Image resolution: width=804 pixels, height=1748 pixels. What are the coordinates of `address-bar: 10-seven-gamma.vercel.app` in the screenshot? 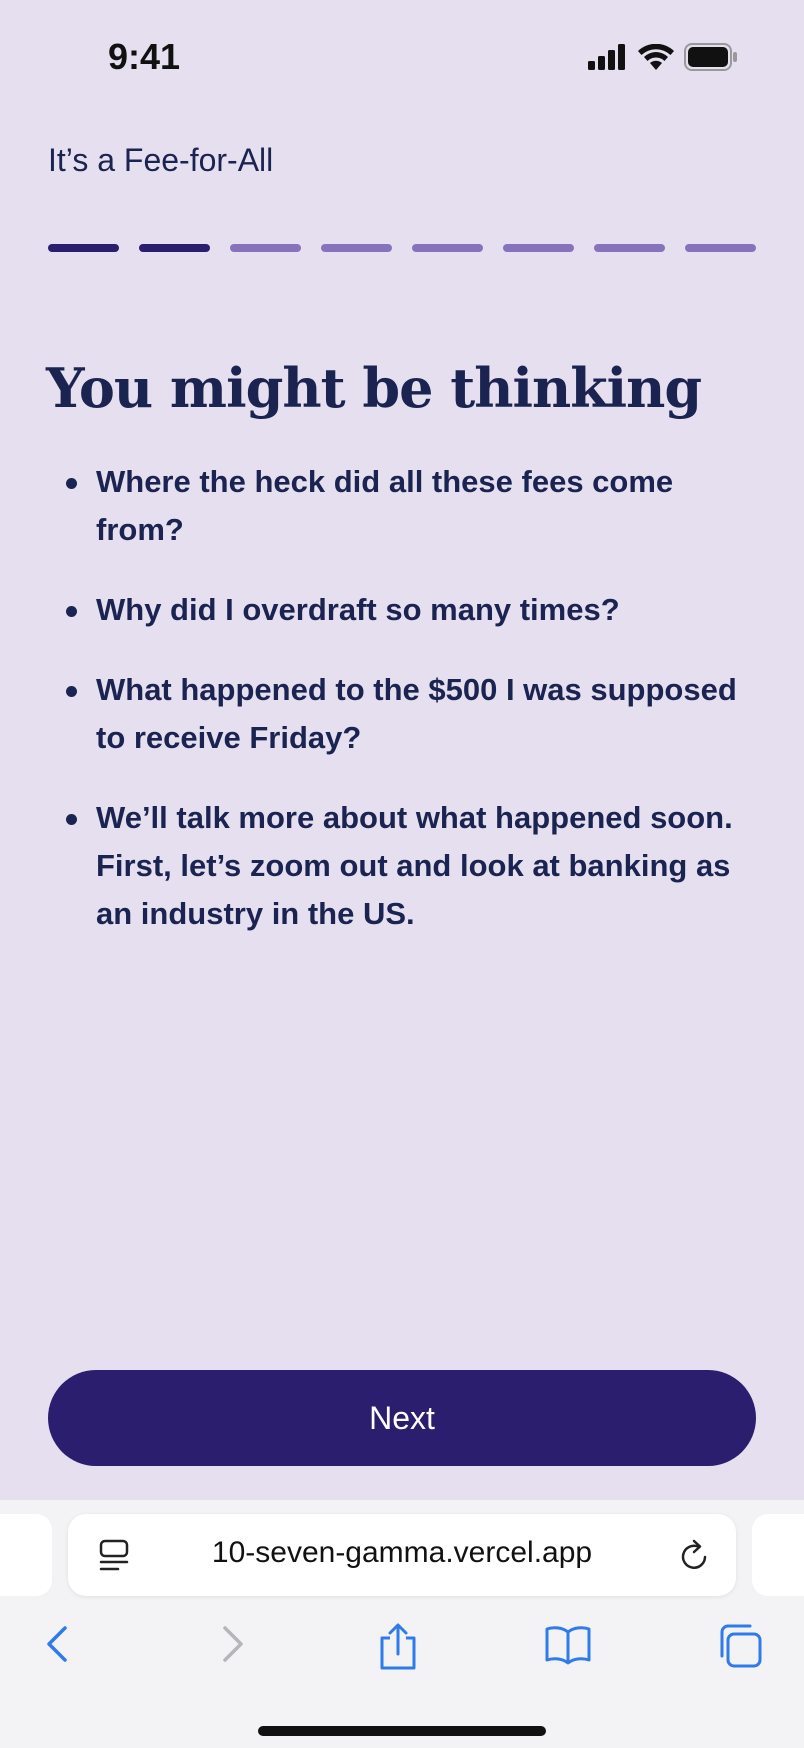 It's located at (402, 1555).